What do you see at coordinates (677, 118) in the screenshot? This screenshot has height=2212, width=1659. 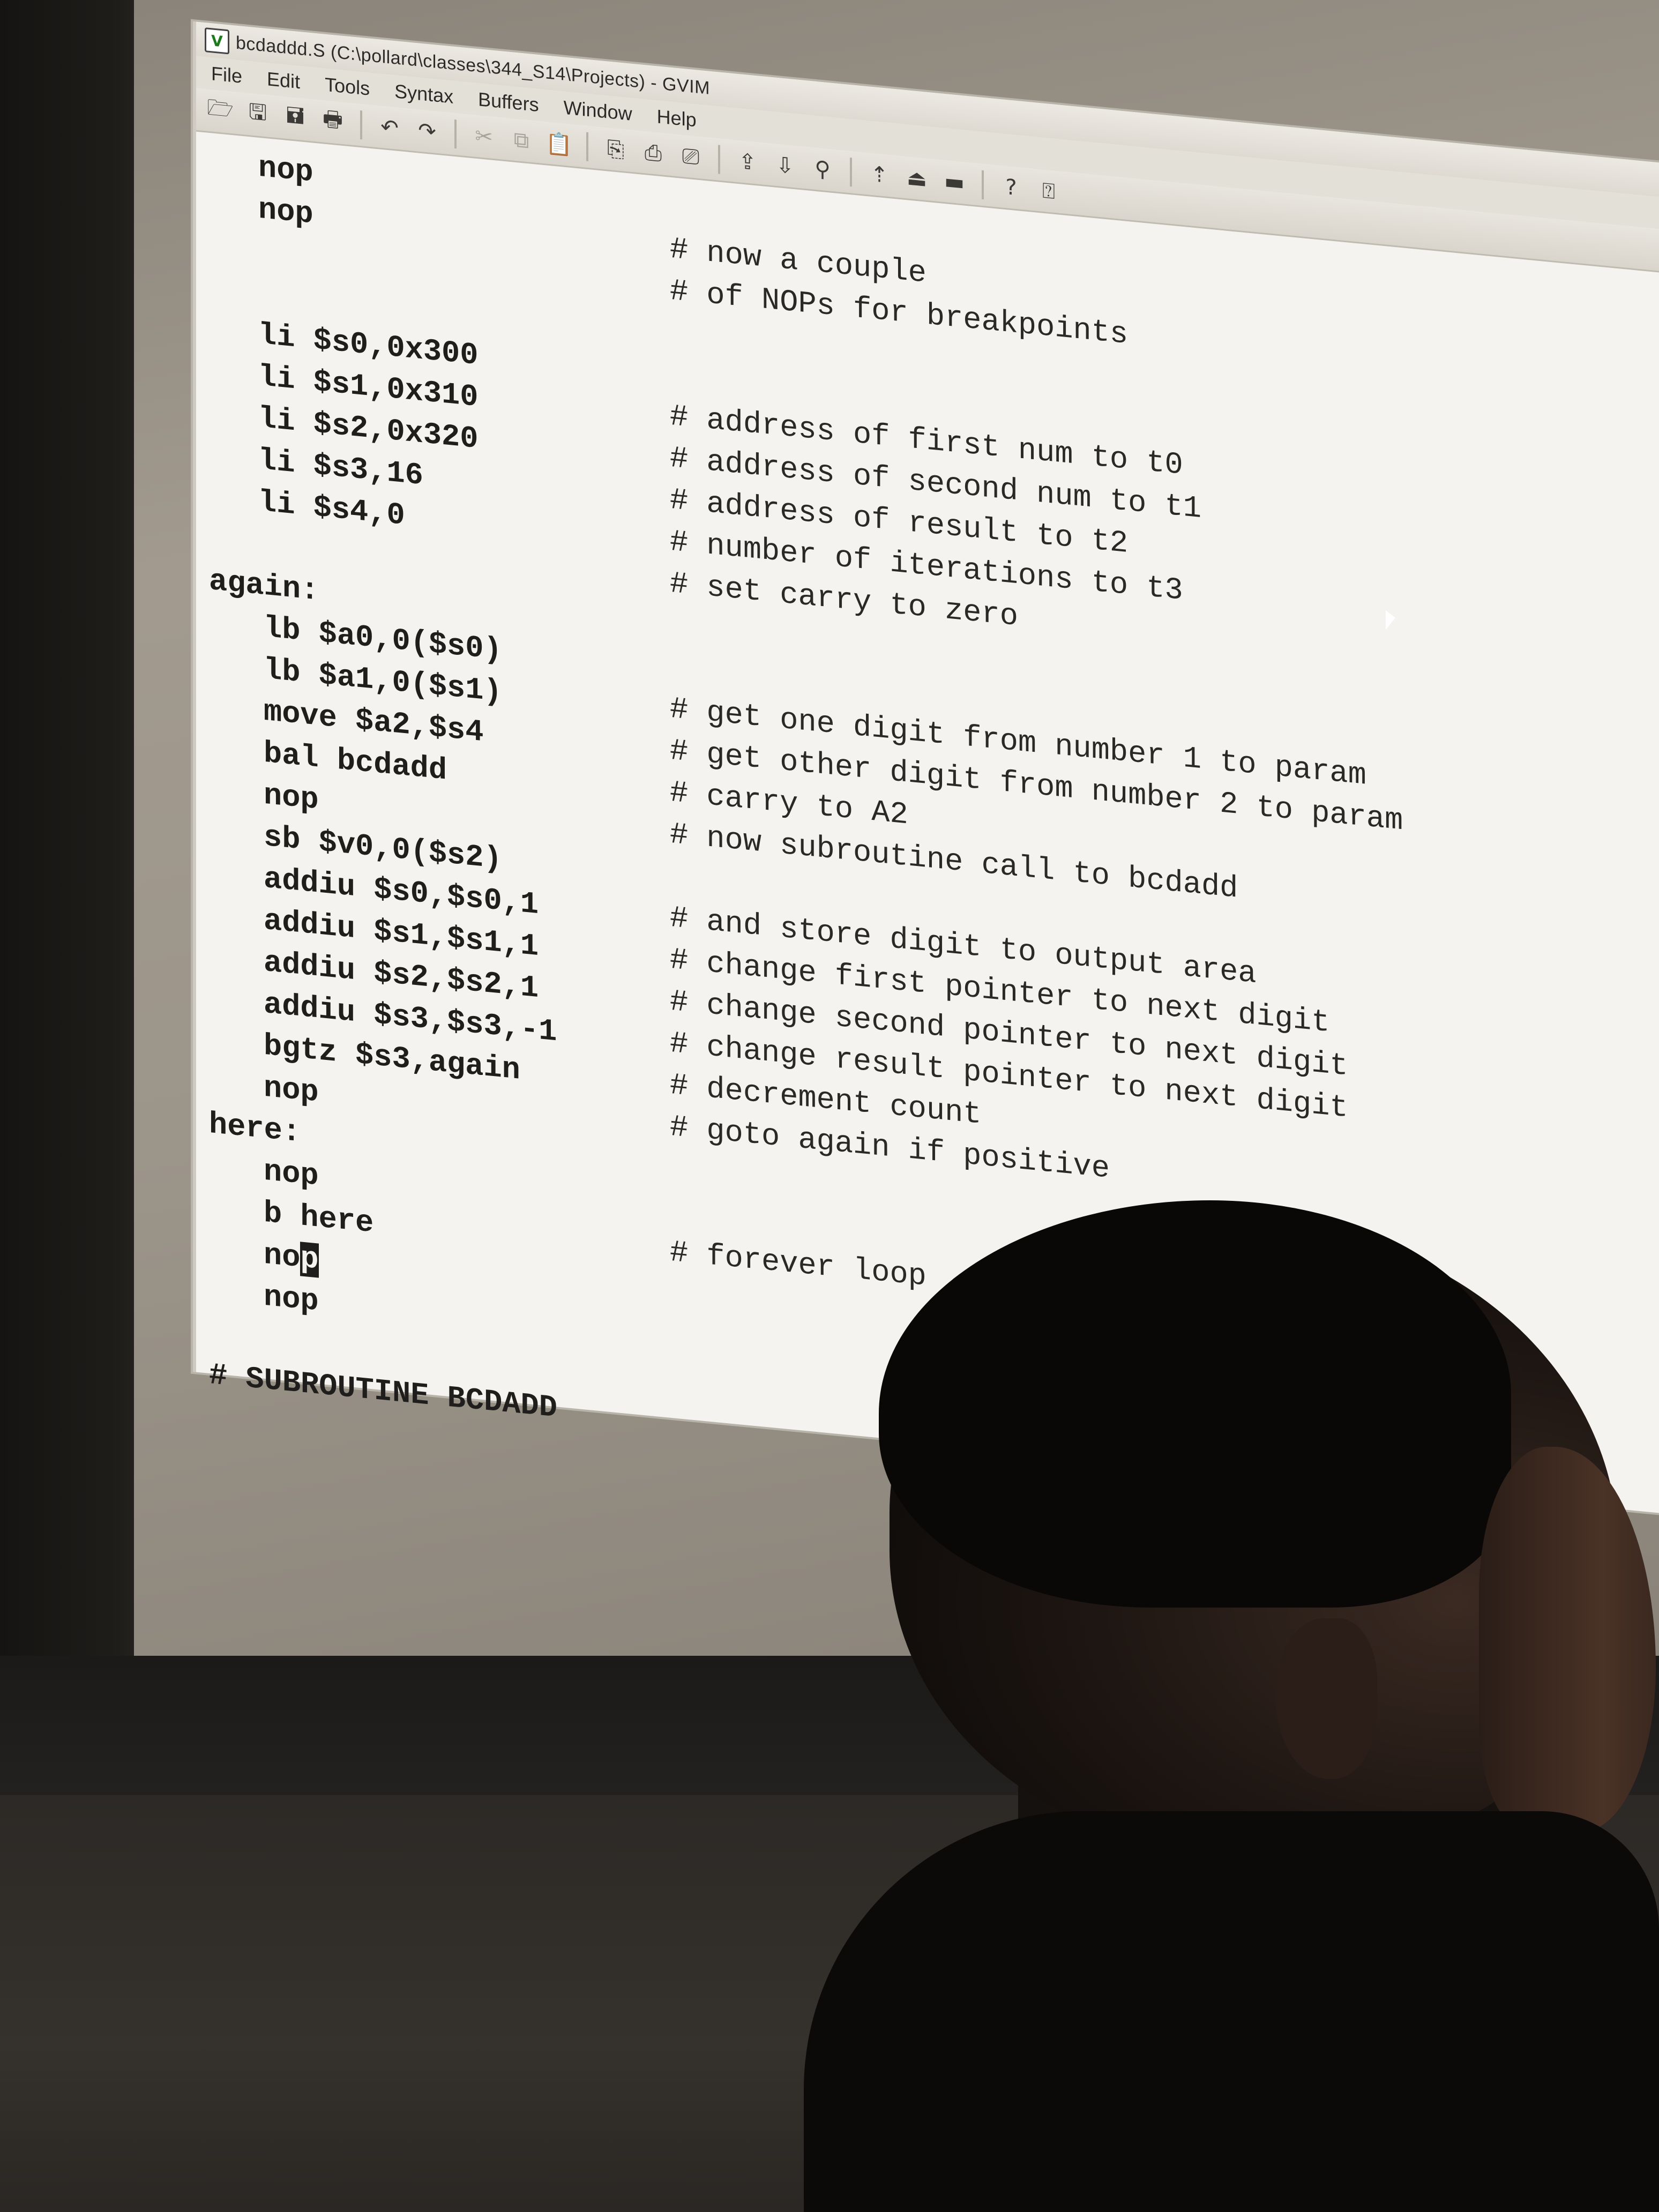 I see `menu-help: Help` at bounding box center [677, 118].